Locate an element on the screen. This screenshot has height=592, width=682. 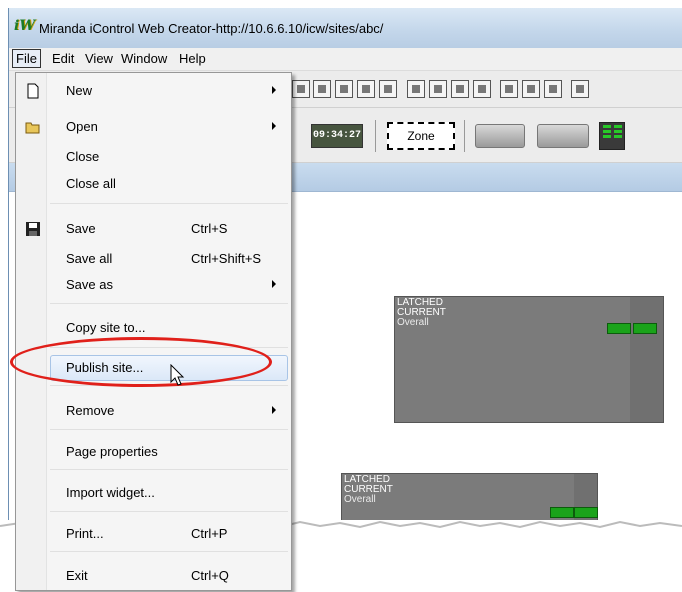
pen-widget-button is located at coordinates (500, 136).